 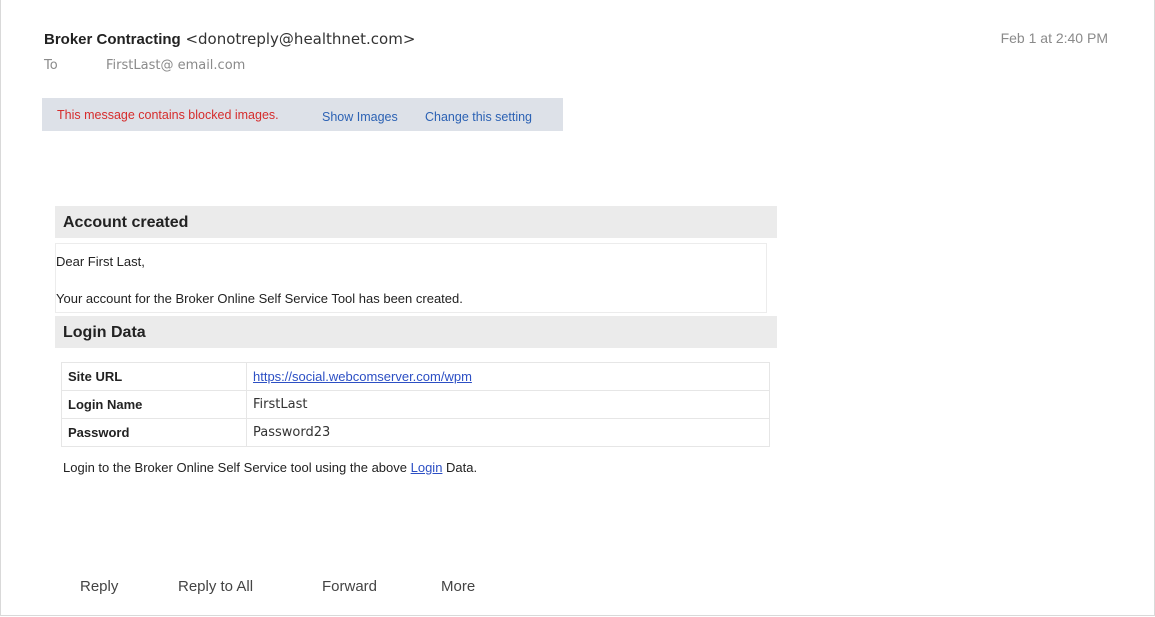 I want to click on greeting-text: Dear First Last,, so click(x=100, y=261).